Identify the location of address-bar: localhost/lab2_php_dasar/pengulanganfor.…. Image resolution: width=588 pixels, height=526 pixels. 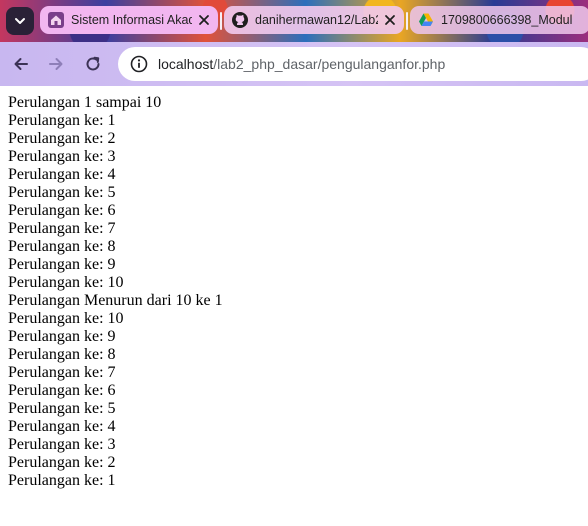
(353, 64).